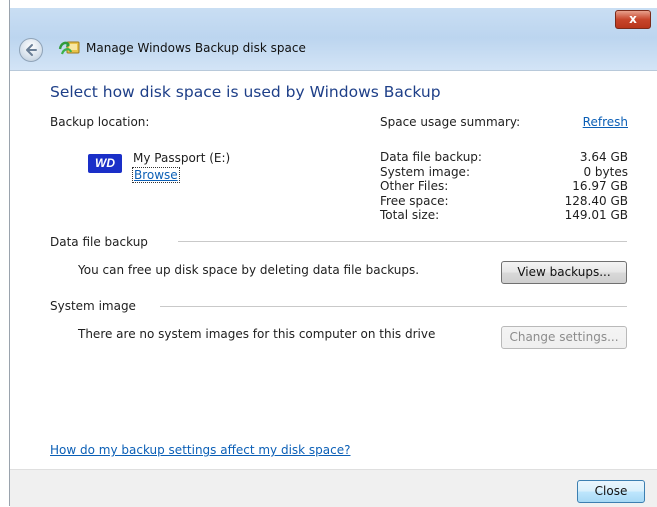 The height and width of the screenshot is (507, 657). Describe the element at coordinates (196, 48) in the screenshot. I see `window-title: Manage Windows Backup disk space` at that location.